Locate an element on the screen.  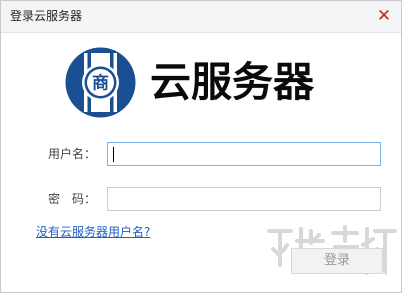
login-button: 登录 is located at coordinates (337, 261).